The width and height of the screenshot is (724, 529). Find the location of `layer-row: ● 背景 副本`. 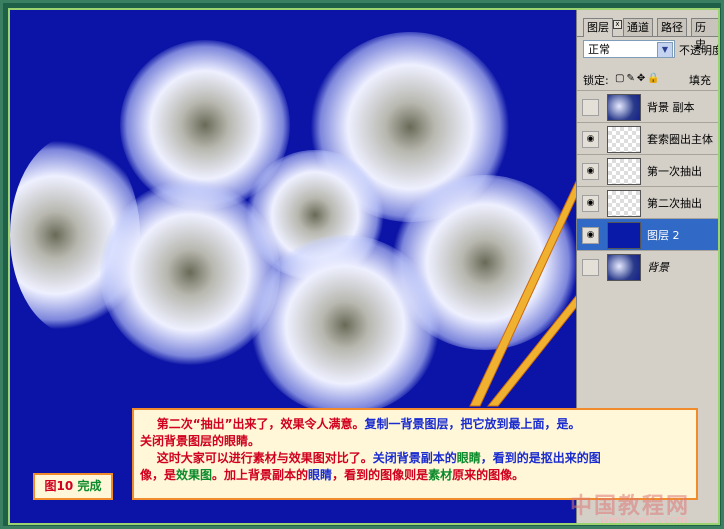

layer-row: ● 背景 副本 is located at coordinates (647, 106).